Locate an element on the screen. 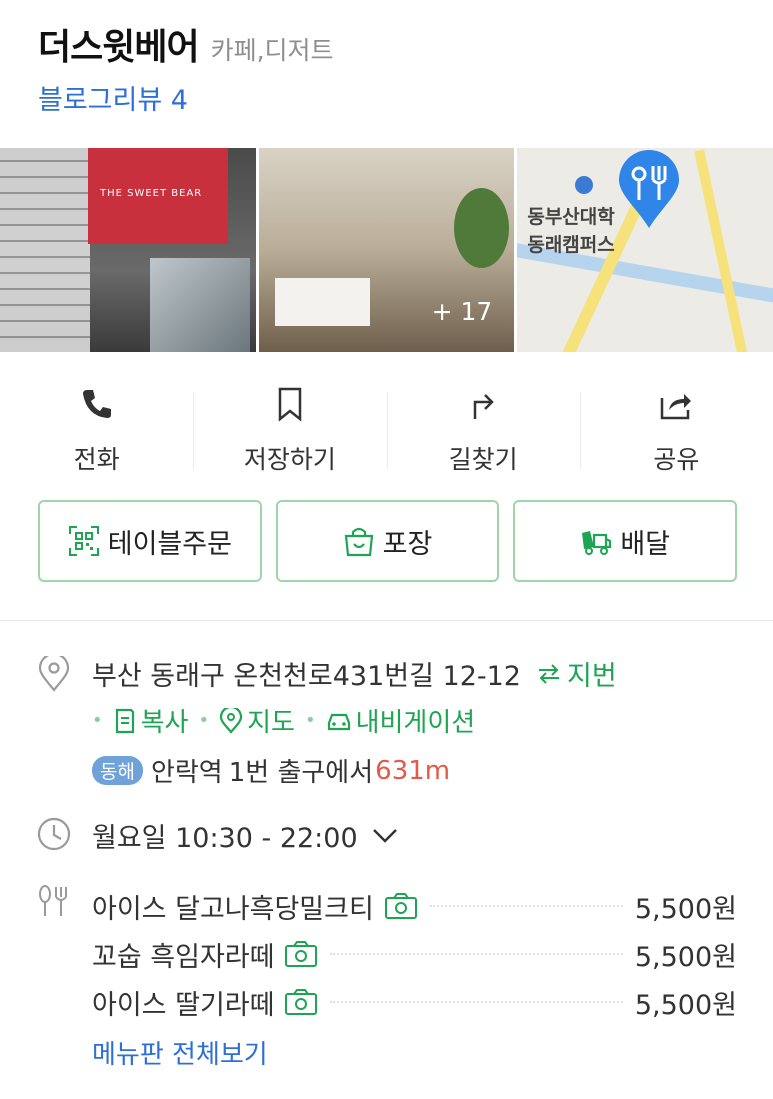  directions-button: 길찾기 is located at coordinates (483, 430).